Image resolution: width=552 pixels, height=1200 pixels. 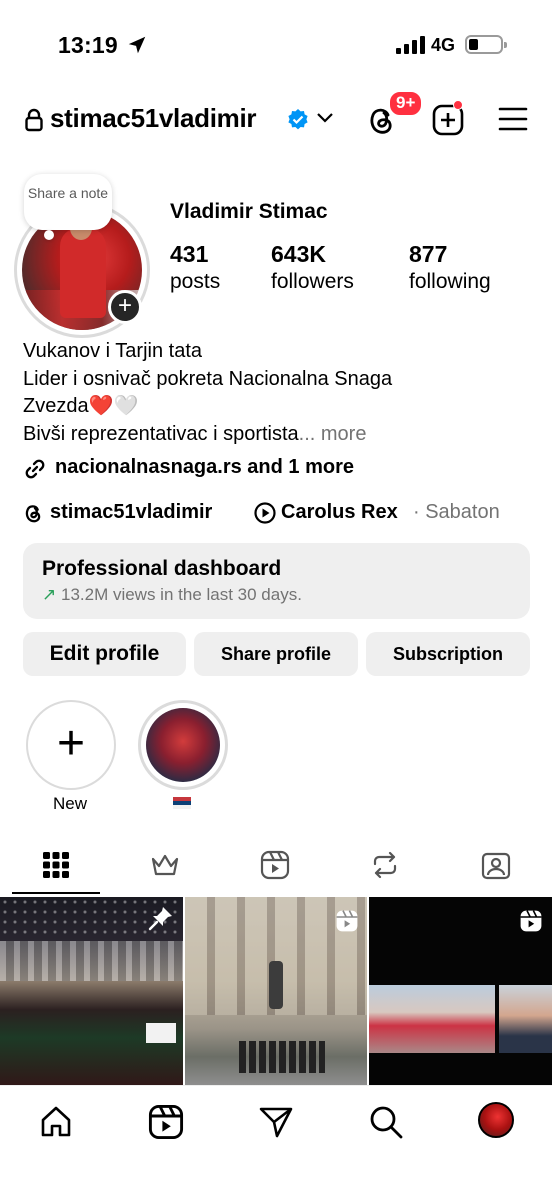 I want to click on create-notification-dot, so click(x=458, y=105).